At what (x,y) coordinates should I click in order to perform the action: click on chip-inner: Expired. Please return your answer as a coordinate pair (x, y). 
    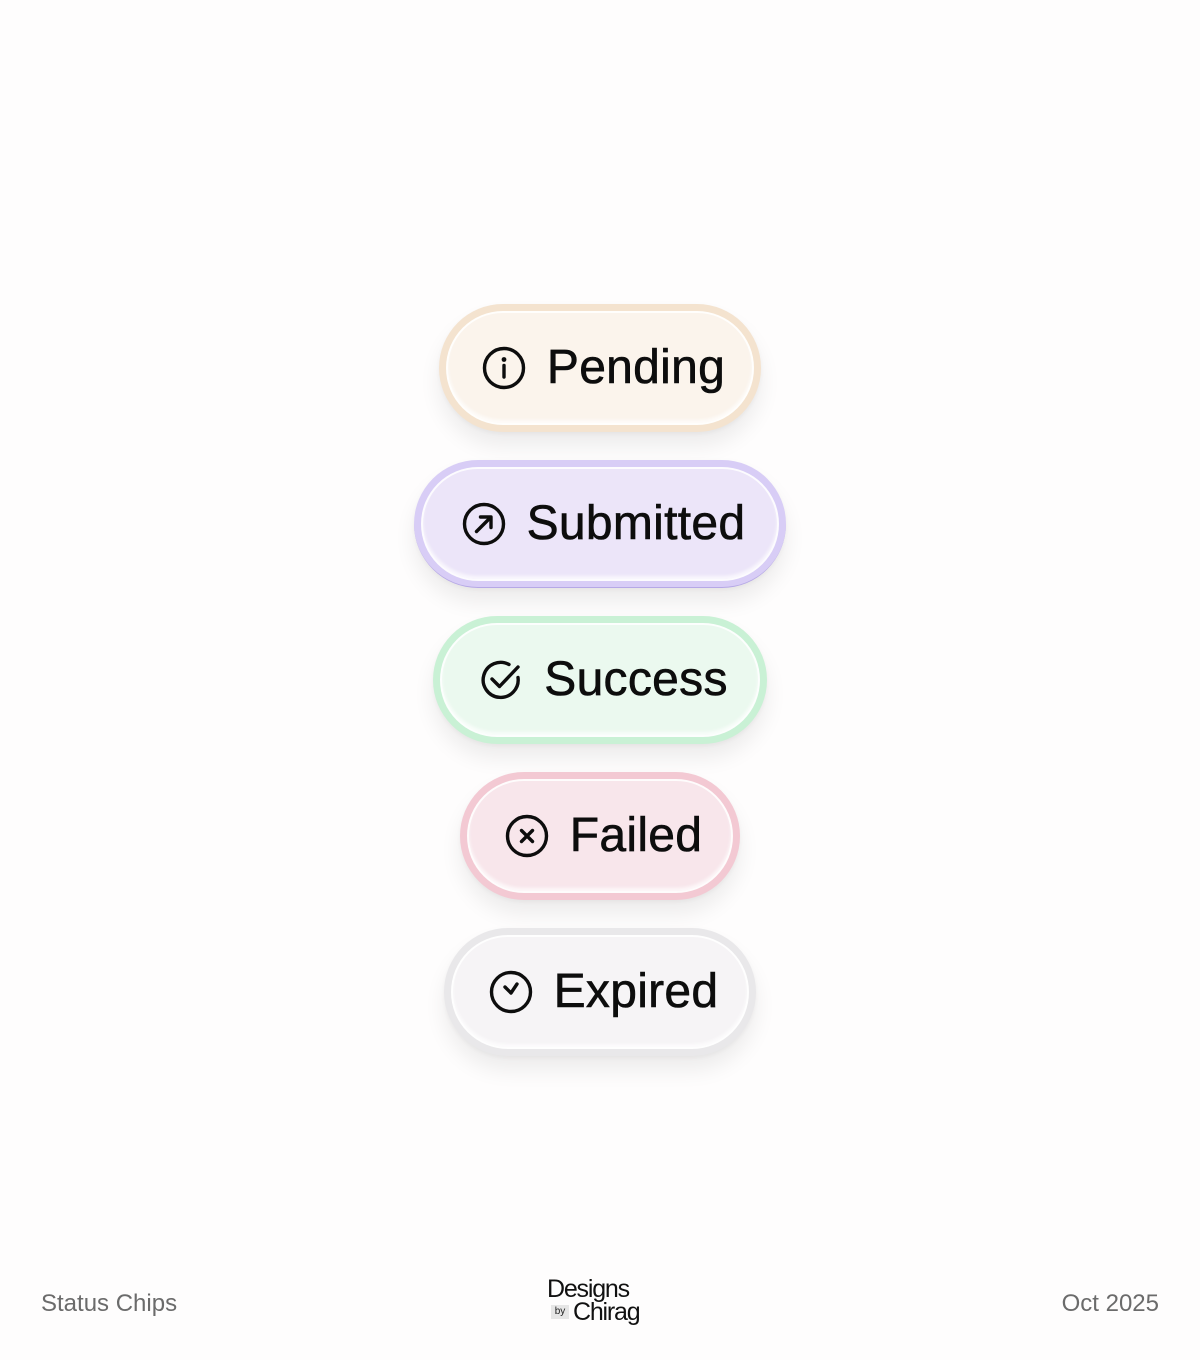
    Looking at the image, I should click on (600, 992).